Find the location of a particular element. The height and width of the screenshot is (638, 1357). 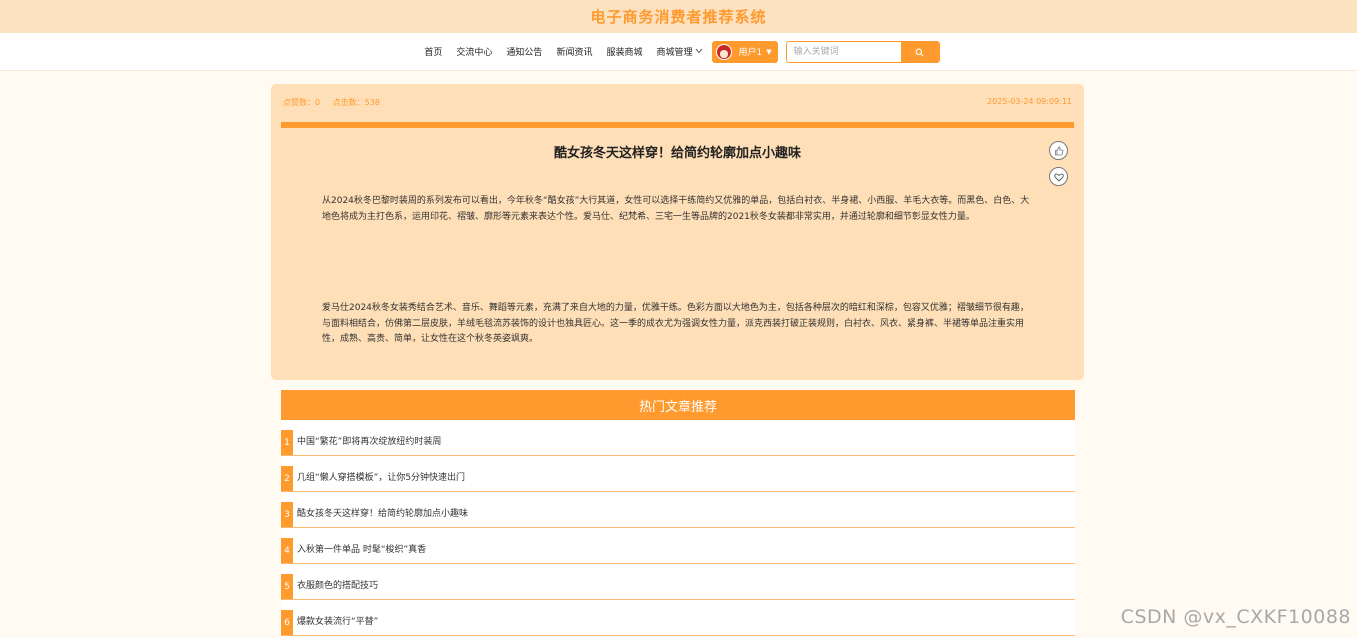

user-menu-button: 用户1 ▼ is located at coordinates (745, 51).